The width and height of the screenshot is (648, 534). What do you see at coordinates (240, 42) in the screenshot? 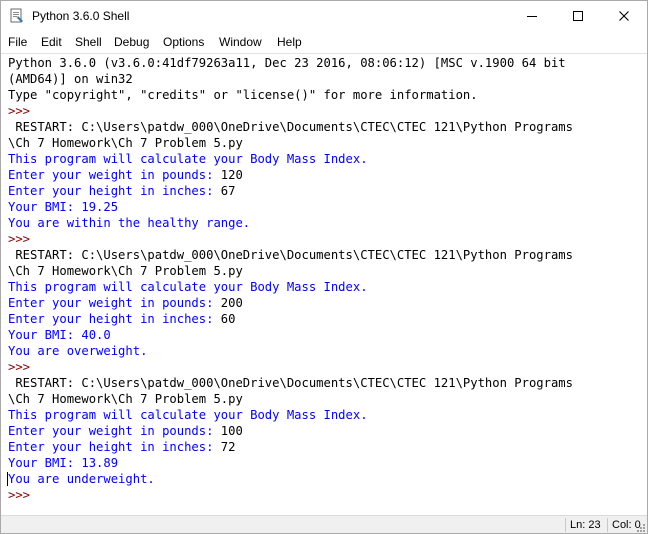
I see `menu-window: Window` at bounding box center [240, 42].